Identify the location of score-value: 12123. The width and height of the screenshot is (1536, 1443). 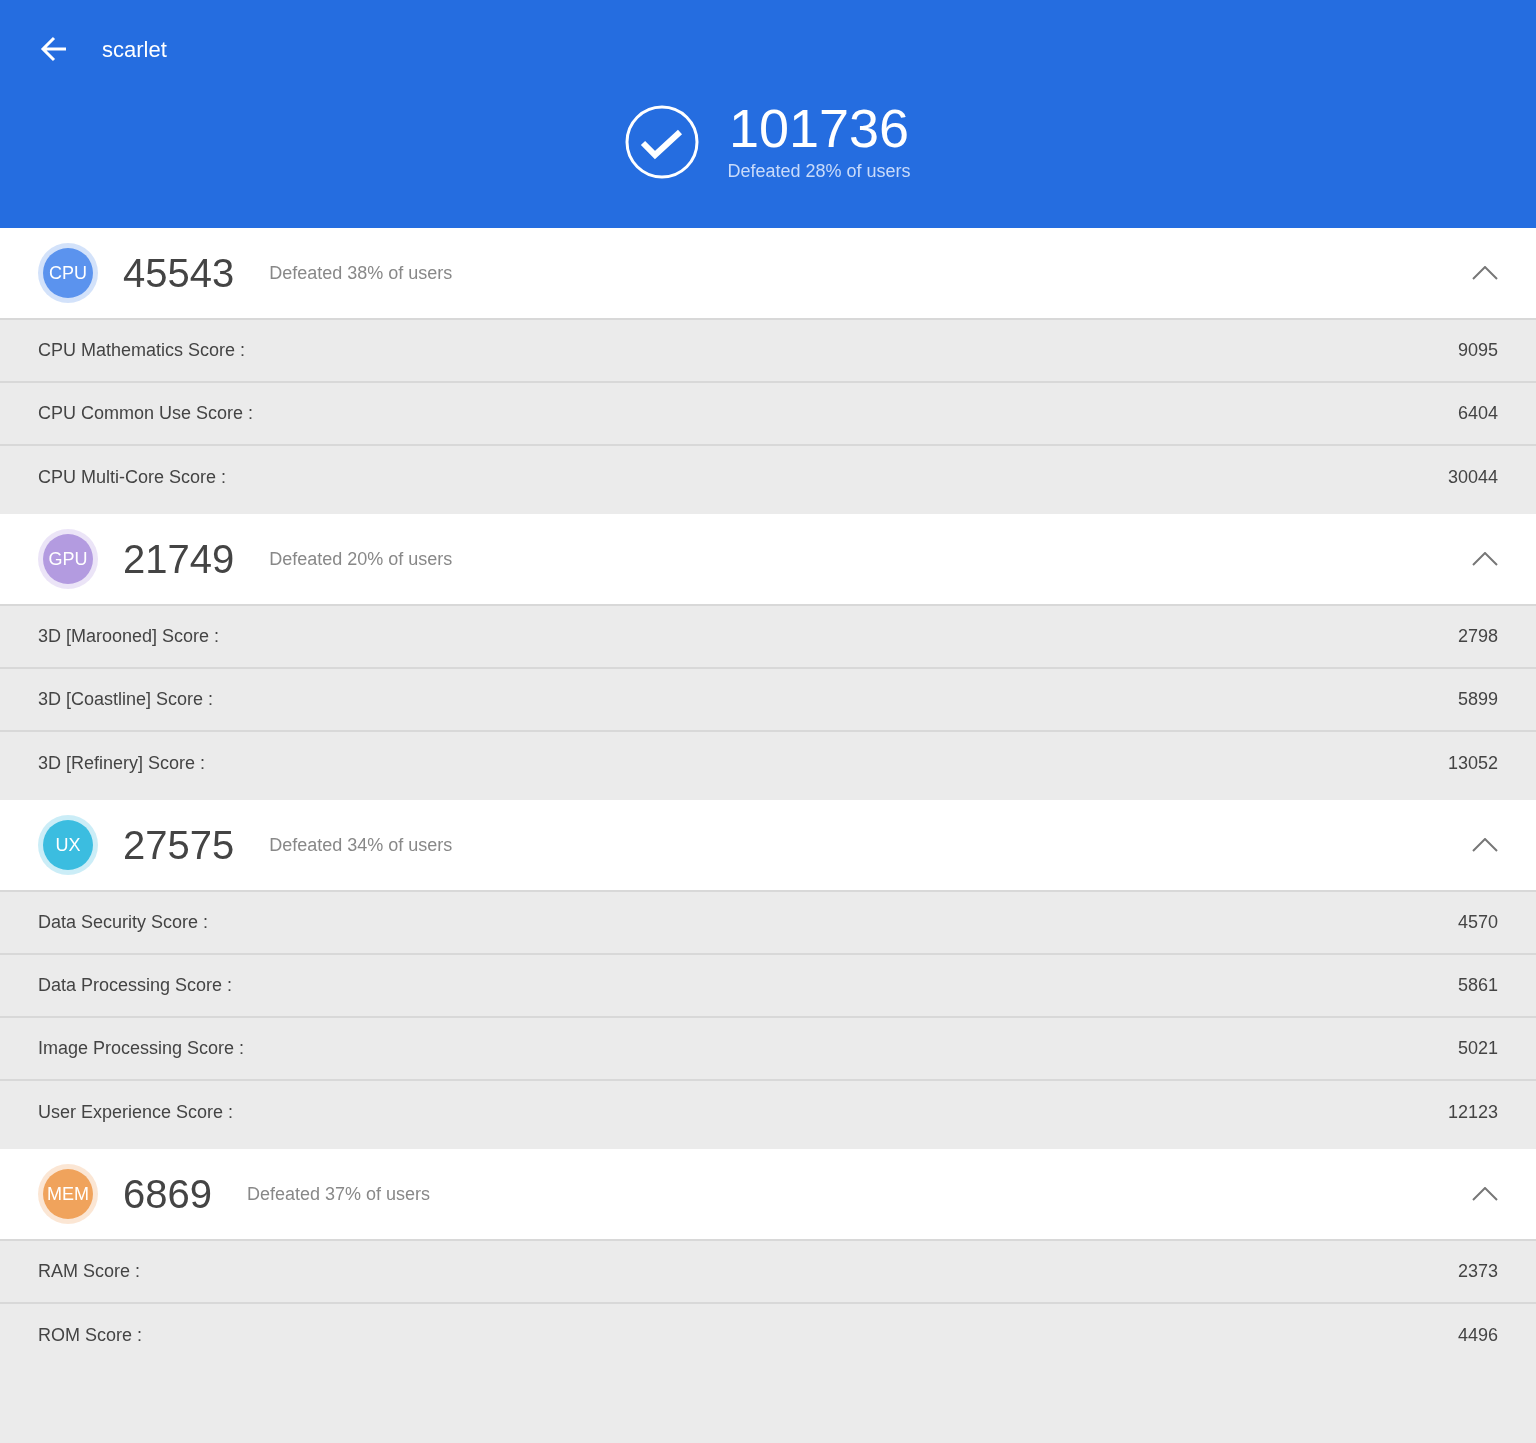
(1472, 1112).